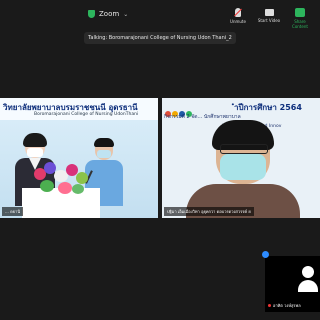 Image resolution: width=320 pixels, height=320 pixels. I want to click on self-name: อาทิต วงษ์สุรพล, so click(287, 305).